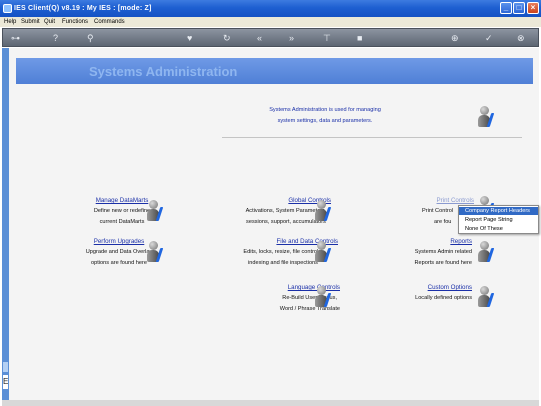 This screenshot has height=406, width=541. Describe the element at coordinates (30, 22) in the screenshot. I see `menu-submit: Submit` at that location.